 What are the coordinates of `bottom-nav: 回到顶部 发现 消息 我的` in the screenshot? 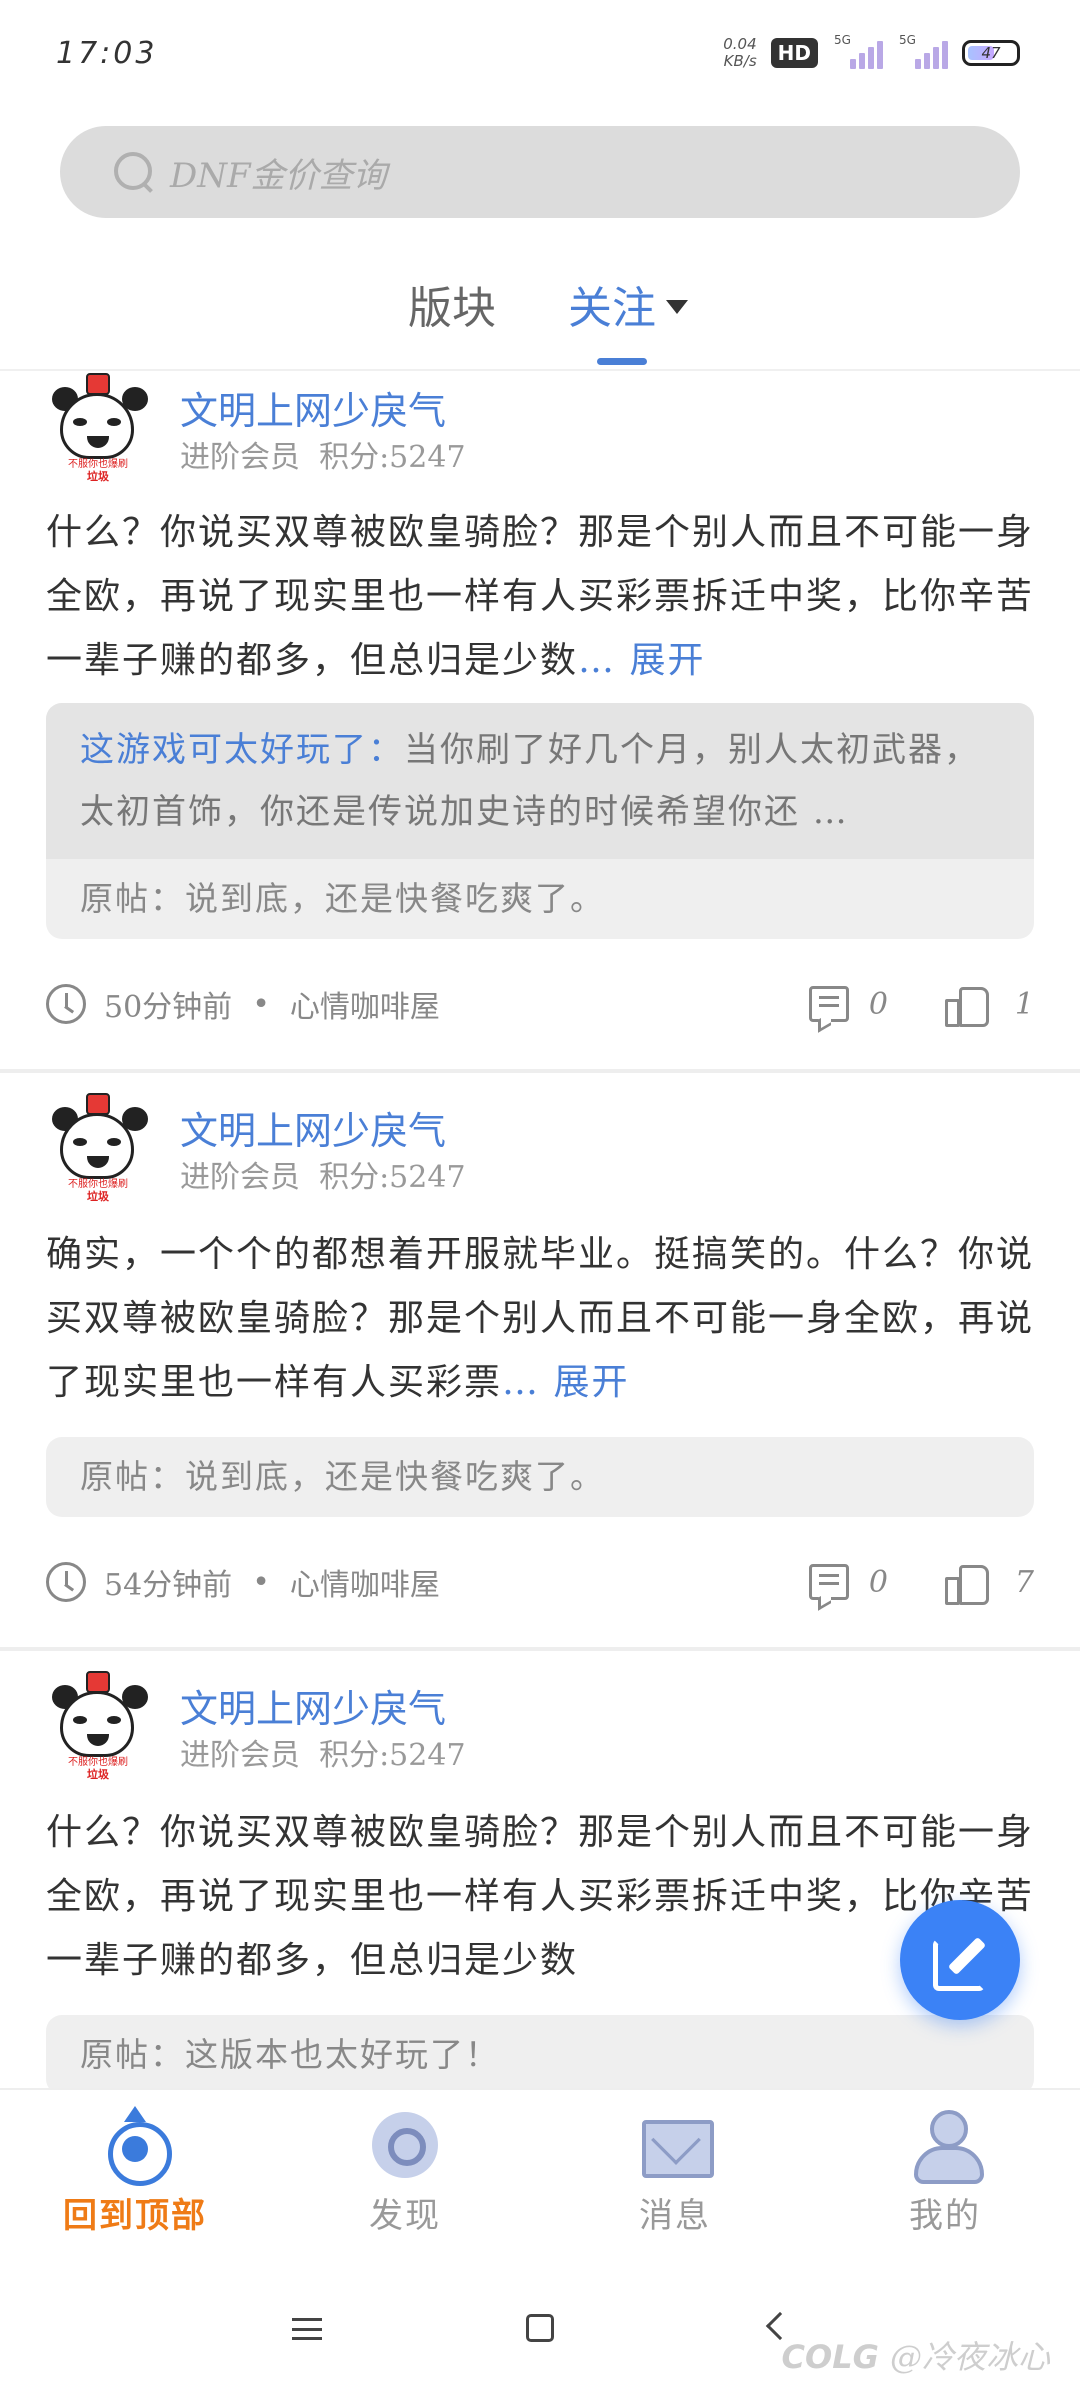 It's located at (540, 2178).